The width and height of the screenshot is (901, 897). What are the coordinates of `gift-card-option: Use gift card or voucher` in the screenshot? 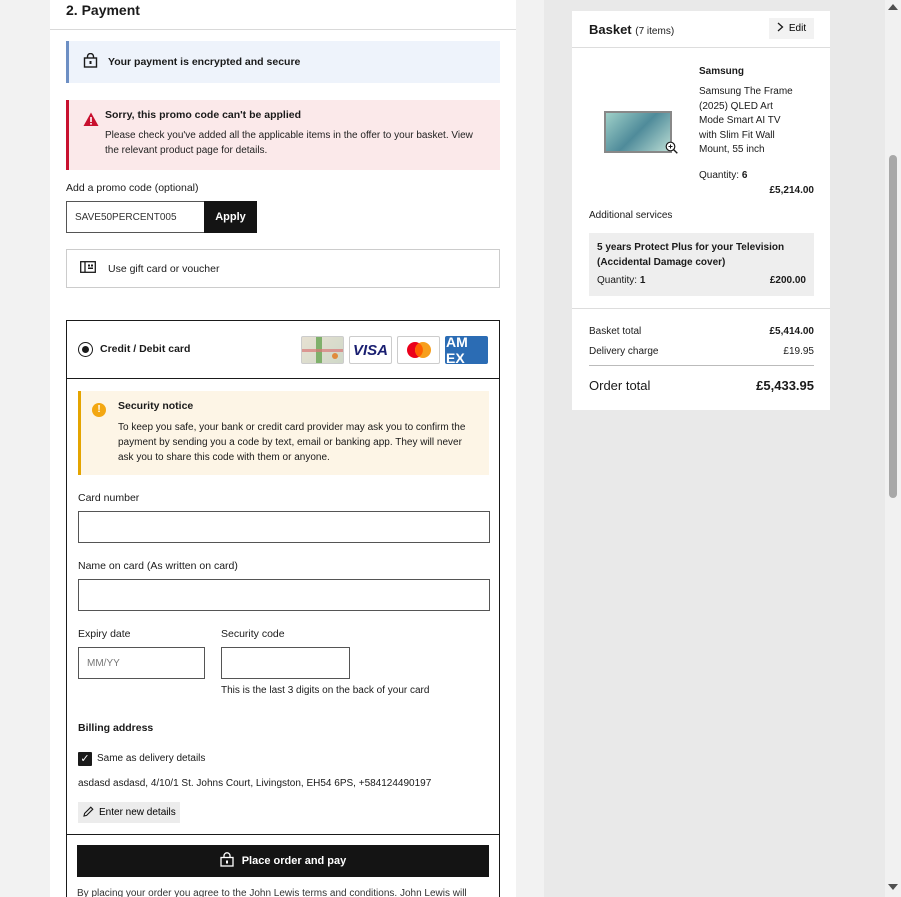 It's located at (283, 268).